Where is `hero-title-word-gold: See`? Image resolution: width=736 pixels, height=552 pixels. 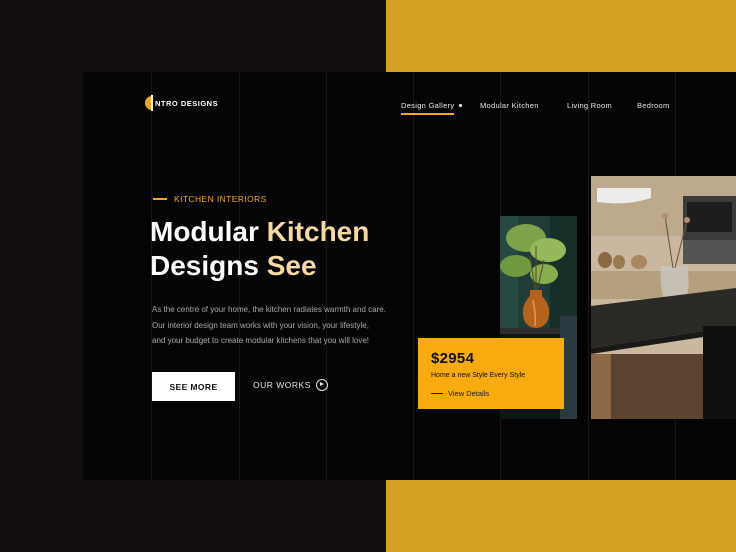
hero-title-word-gold: See is located at coordinates (291, 265).